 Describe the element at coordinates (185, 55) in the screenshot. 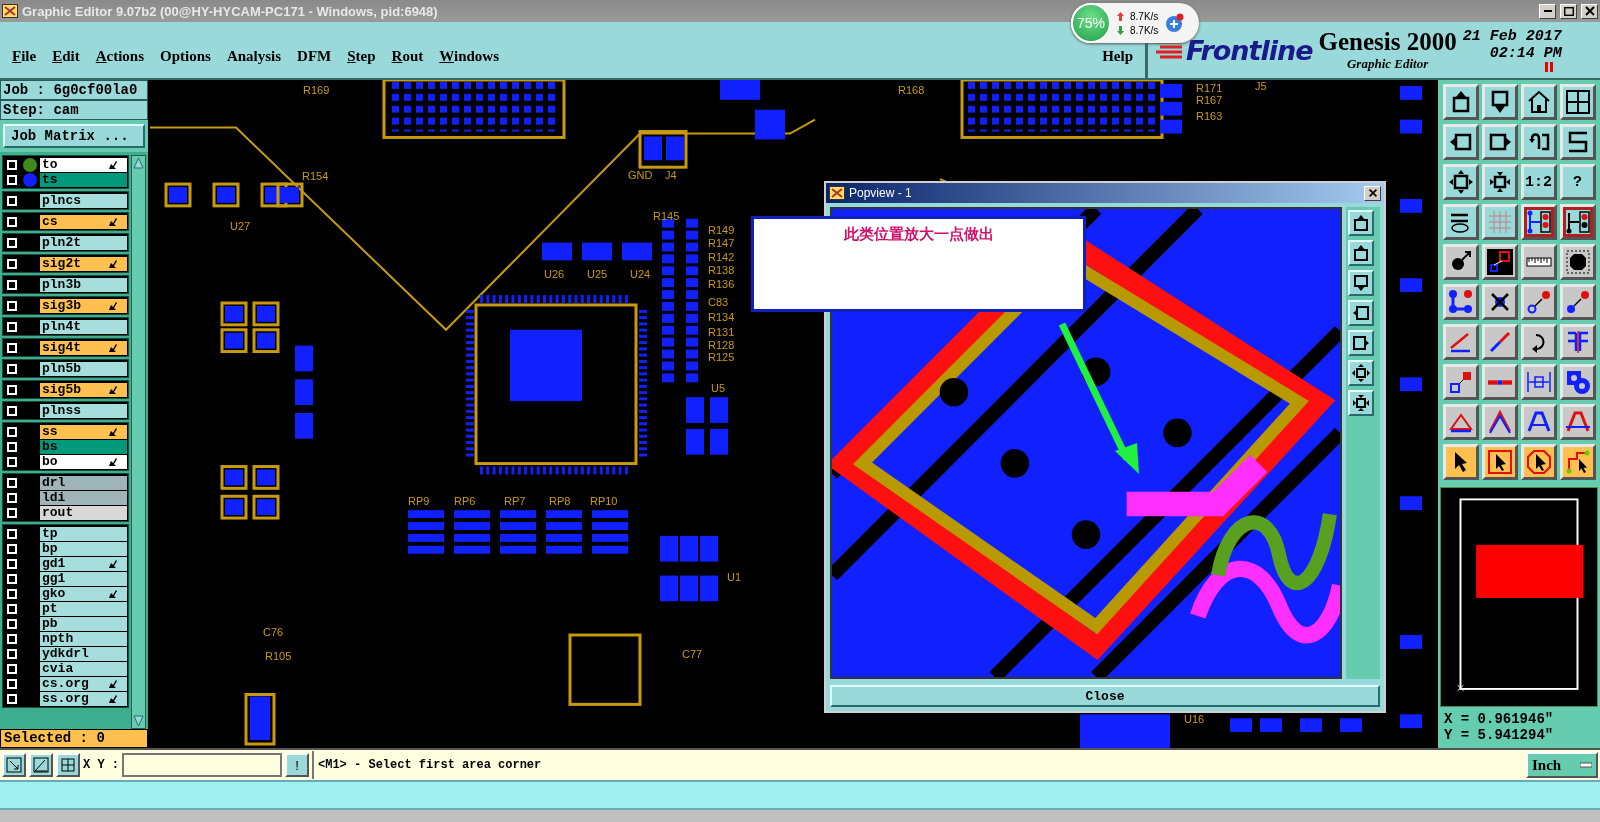

I see `menu-item: Options` at that location.